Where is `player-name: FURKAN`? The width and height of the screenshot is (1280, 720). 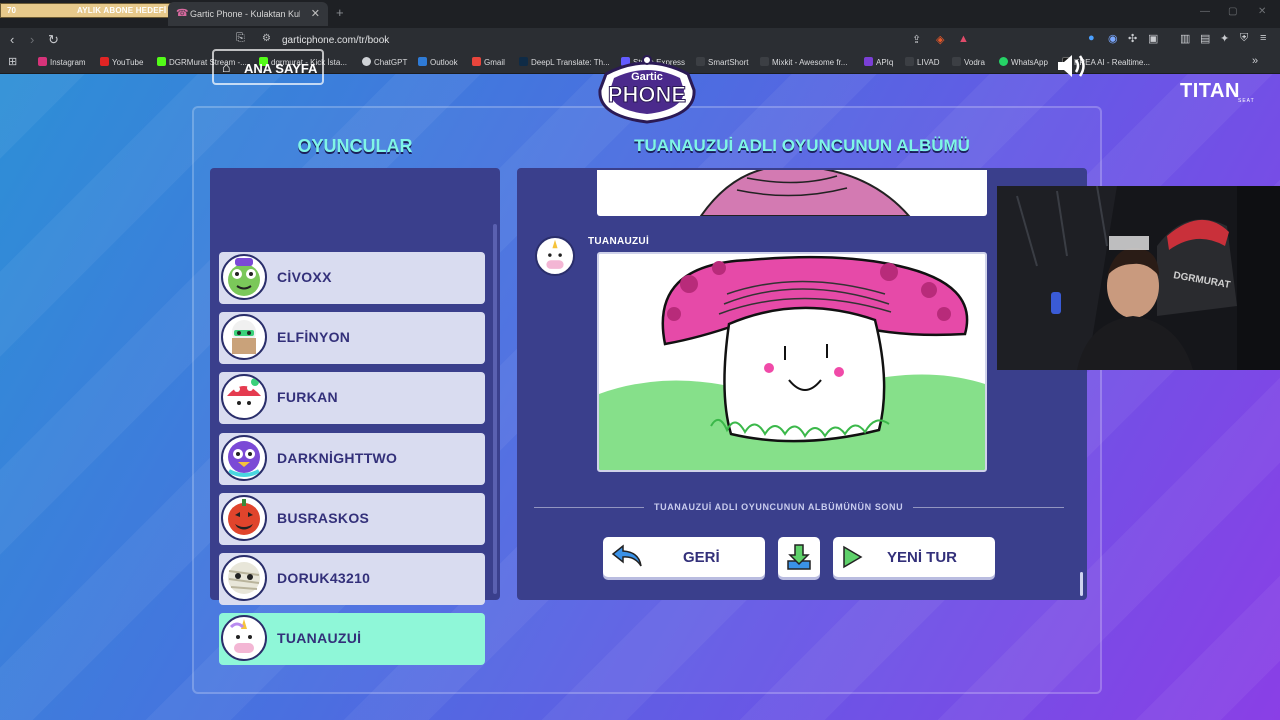 player-name: FURKAN is located at coordinates (307, 397).